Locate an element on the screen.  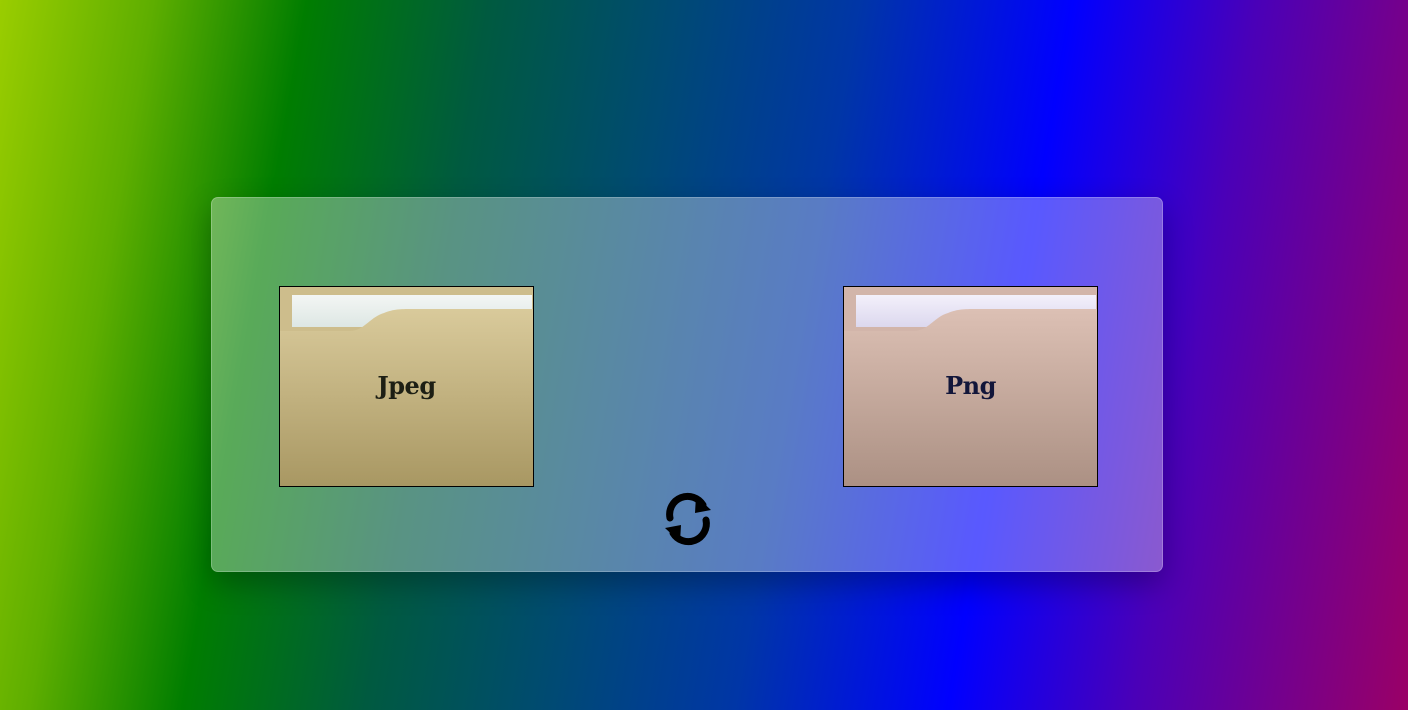
folder-label: Jpeg is located at coordinates (406, 385).